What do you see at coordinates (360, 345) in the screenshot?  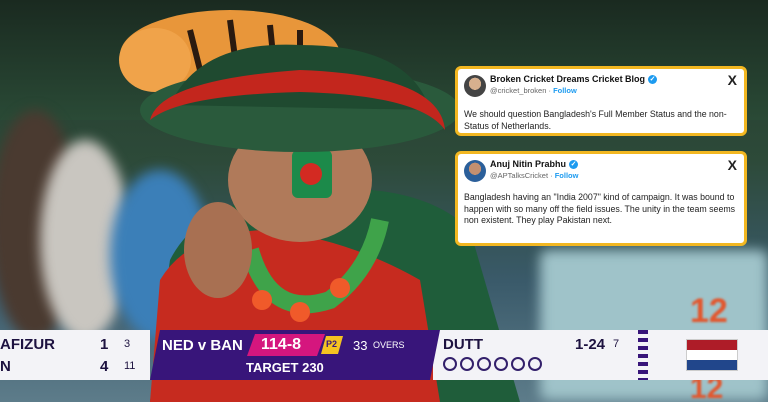 I see `overs-value: 33` at bounding box center [360, 345].